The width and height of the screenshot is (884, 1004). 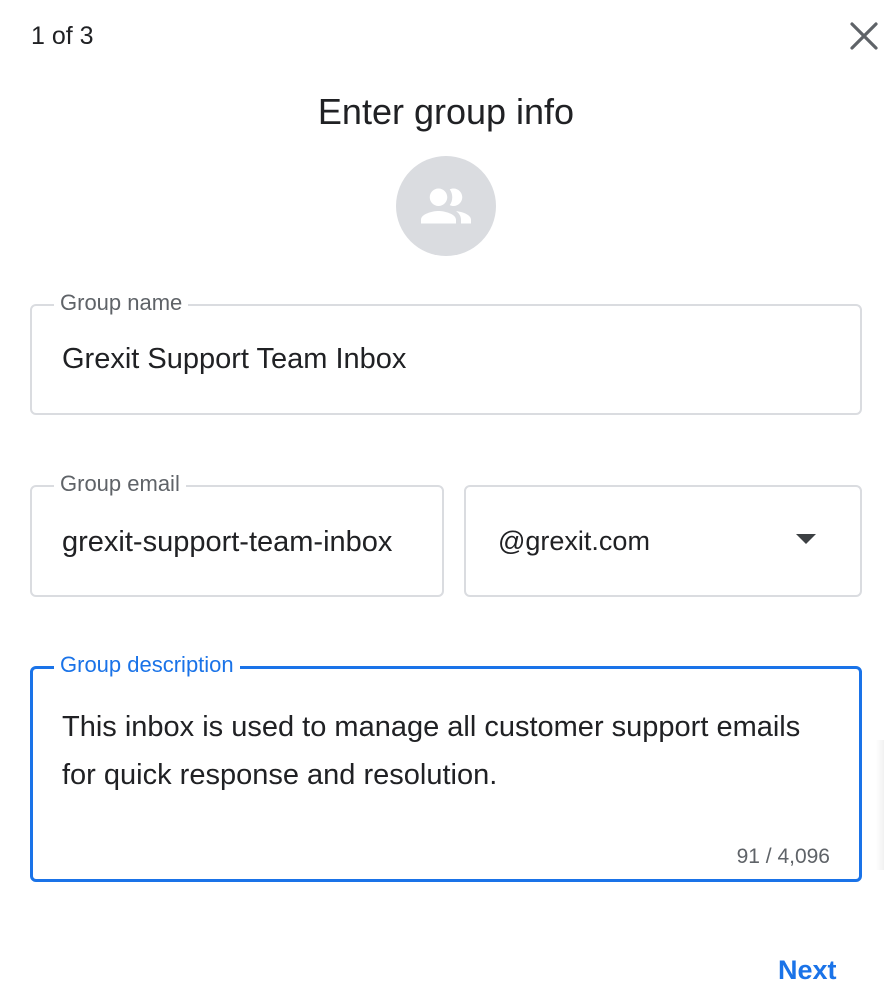 I want to click on group-email-input: grexit-support-team-inbox, so click(x=230, y=542).